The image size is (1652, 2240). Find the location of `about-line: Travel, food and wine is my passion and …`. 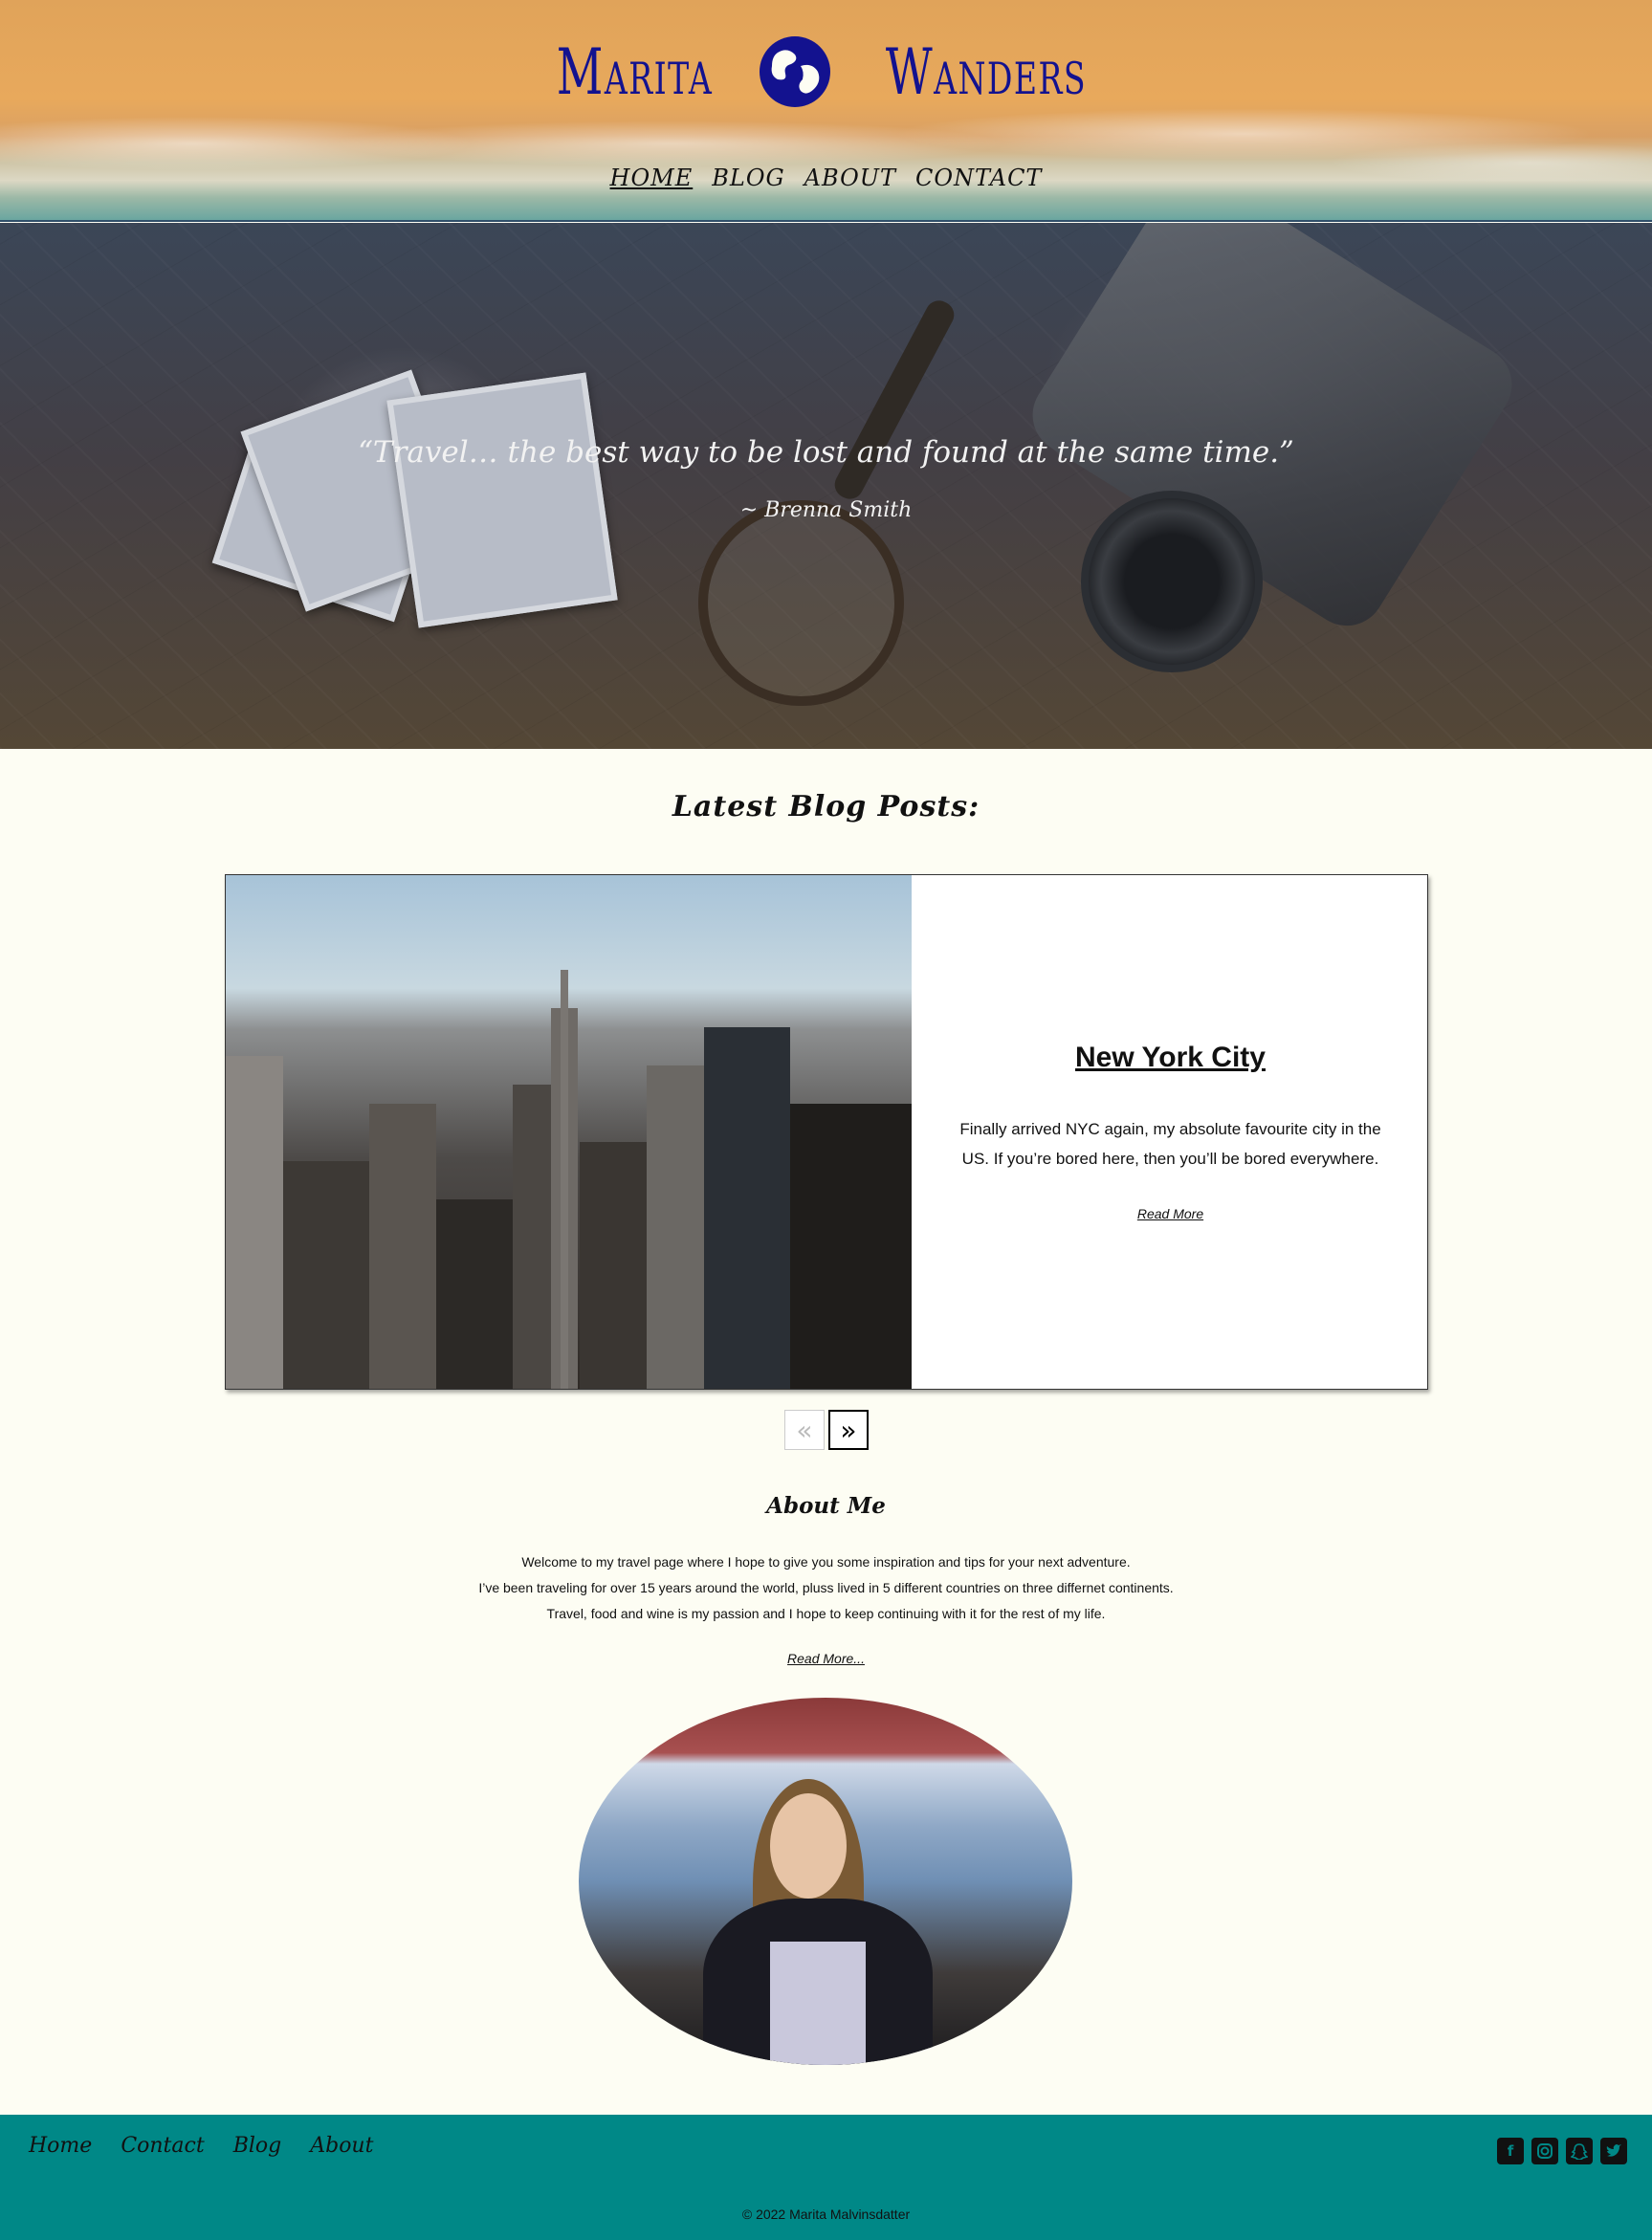

about-line: Travel, food and wine is my passion and … is located at coordinates (826, 1613).